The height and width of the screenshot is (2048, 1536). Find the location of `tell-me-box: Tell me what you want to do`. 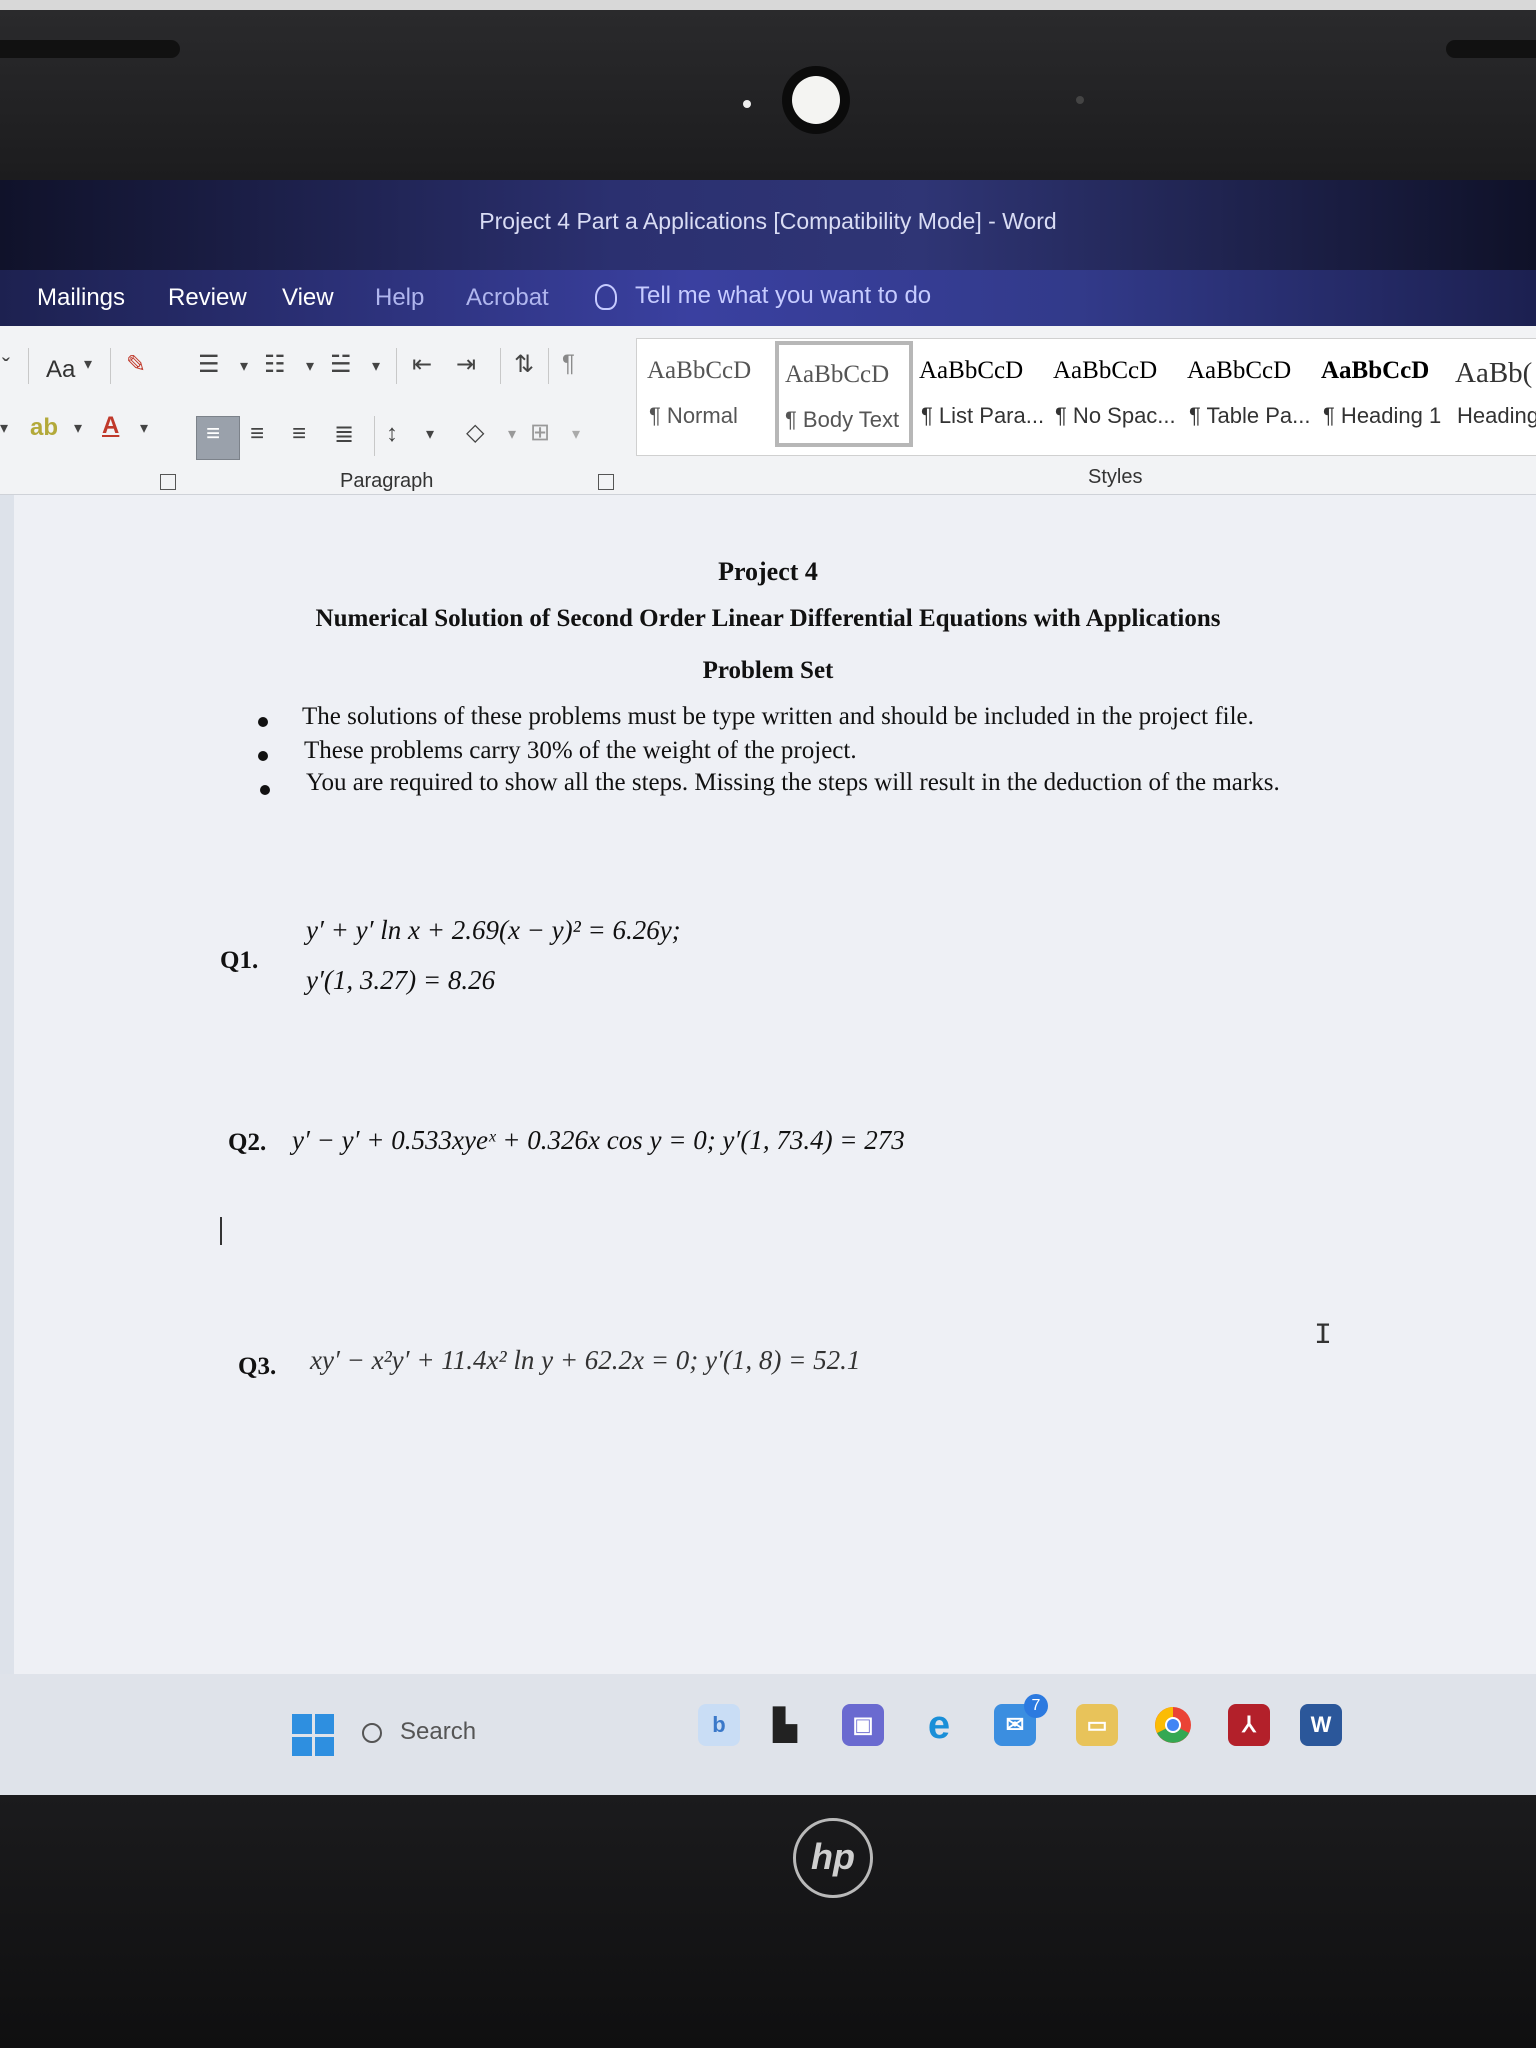

tell-me-box: Tell me what you want to do is located at coordinates (763, 296).